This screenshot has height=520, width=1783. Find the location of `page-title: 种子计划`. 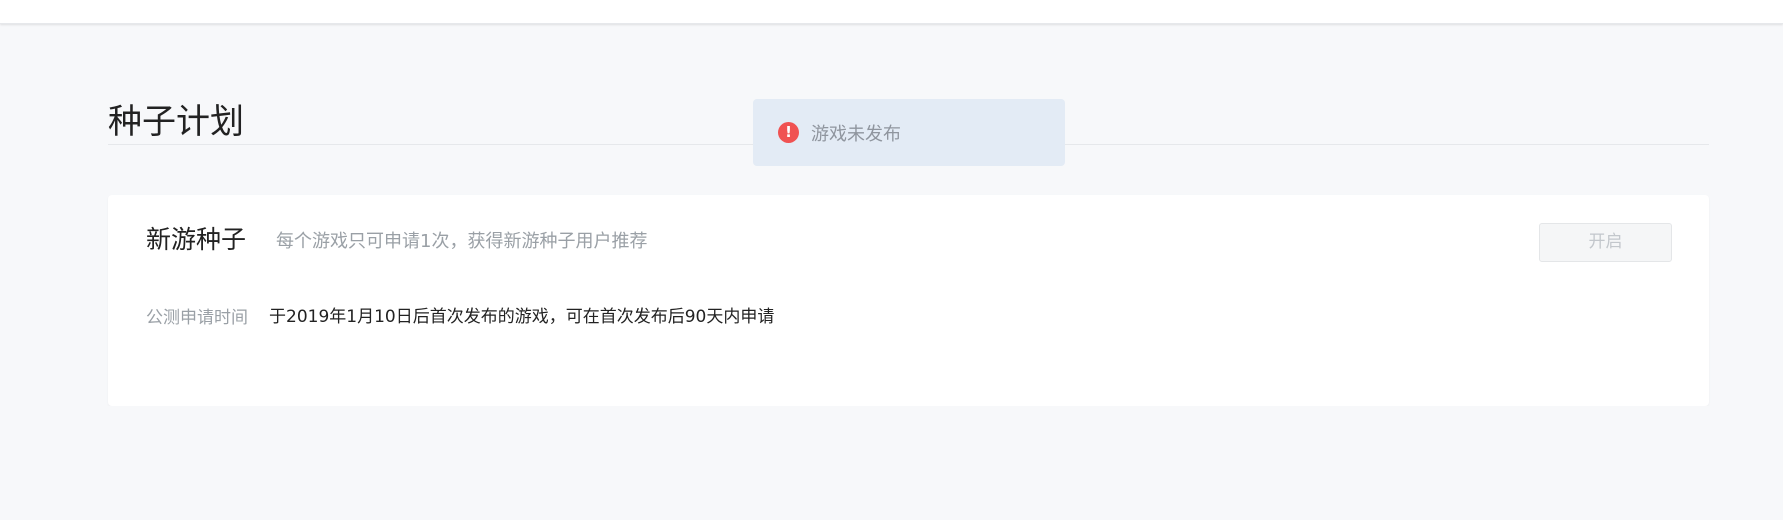

page-title: 种子计划 is located at coordinates (176, 121).